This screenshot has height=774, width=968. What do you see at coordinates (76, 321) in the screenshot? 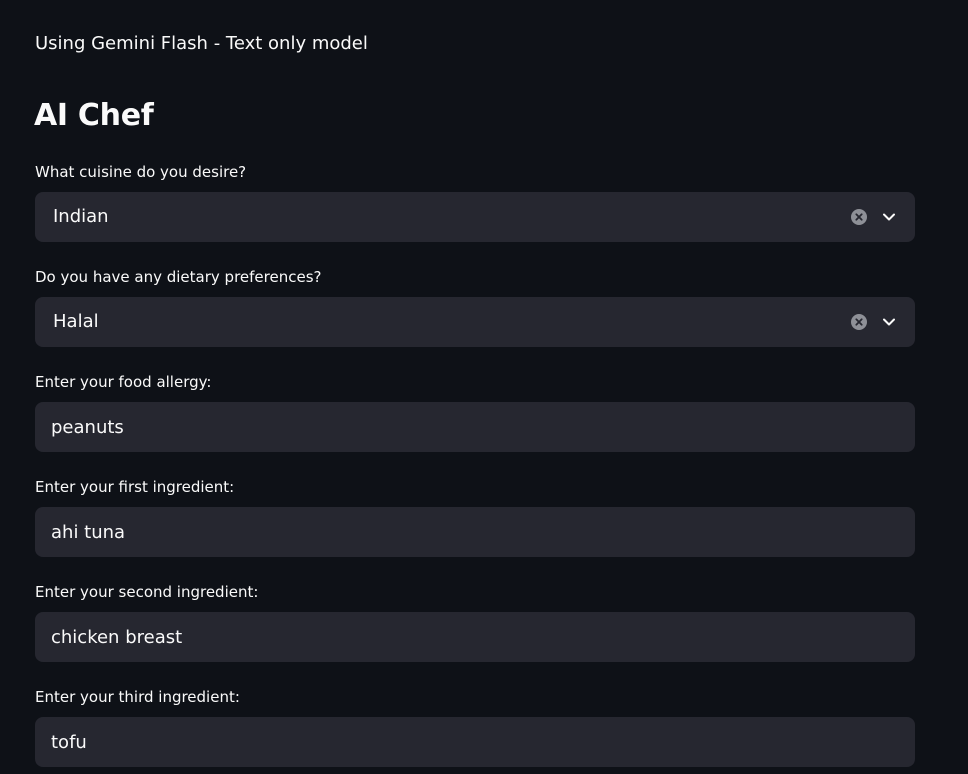
I see `dietary-selected-value: Halal` at bounding box center [76, 321].